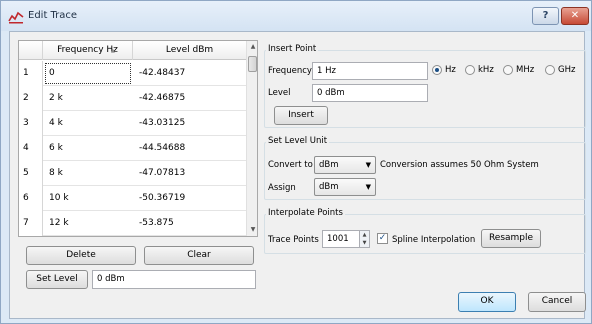  I want to click on scroll-down-icon: ▼, so click(252, 230).